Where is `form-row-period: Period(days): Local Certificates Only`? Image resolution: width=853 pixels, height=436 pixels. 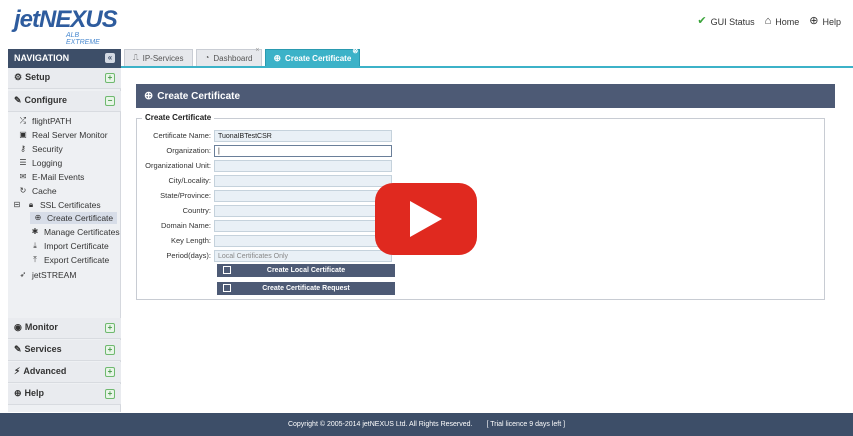 form-row-period: Period(days): Local Certificates Only is located at coordinates (266, 255).